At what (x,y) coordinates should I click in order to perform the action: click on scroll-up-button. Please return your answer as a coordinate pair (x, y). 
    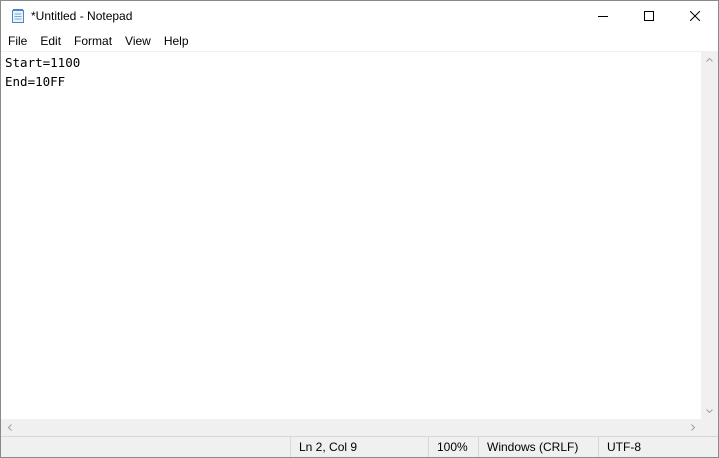
    Looking at the image, I should click on (709, 59).